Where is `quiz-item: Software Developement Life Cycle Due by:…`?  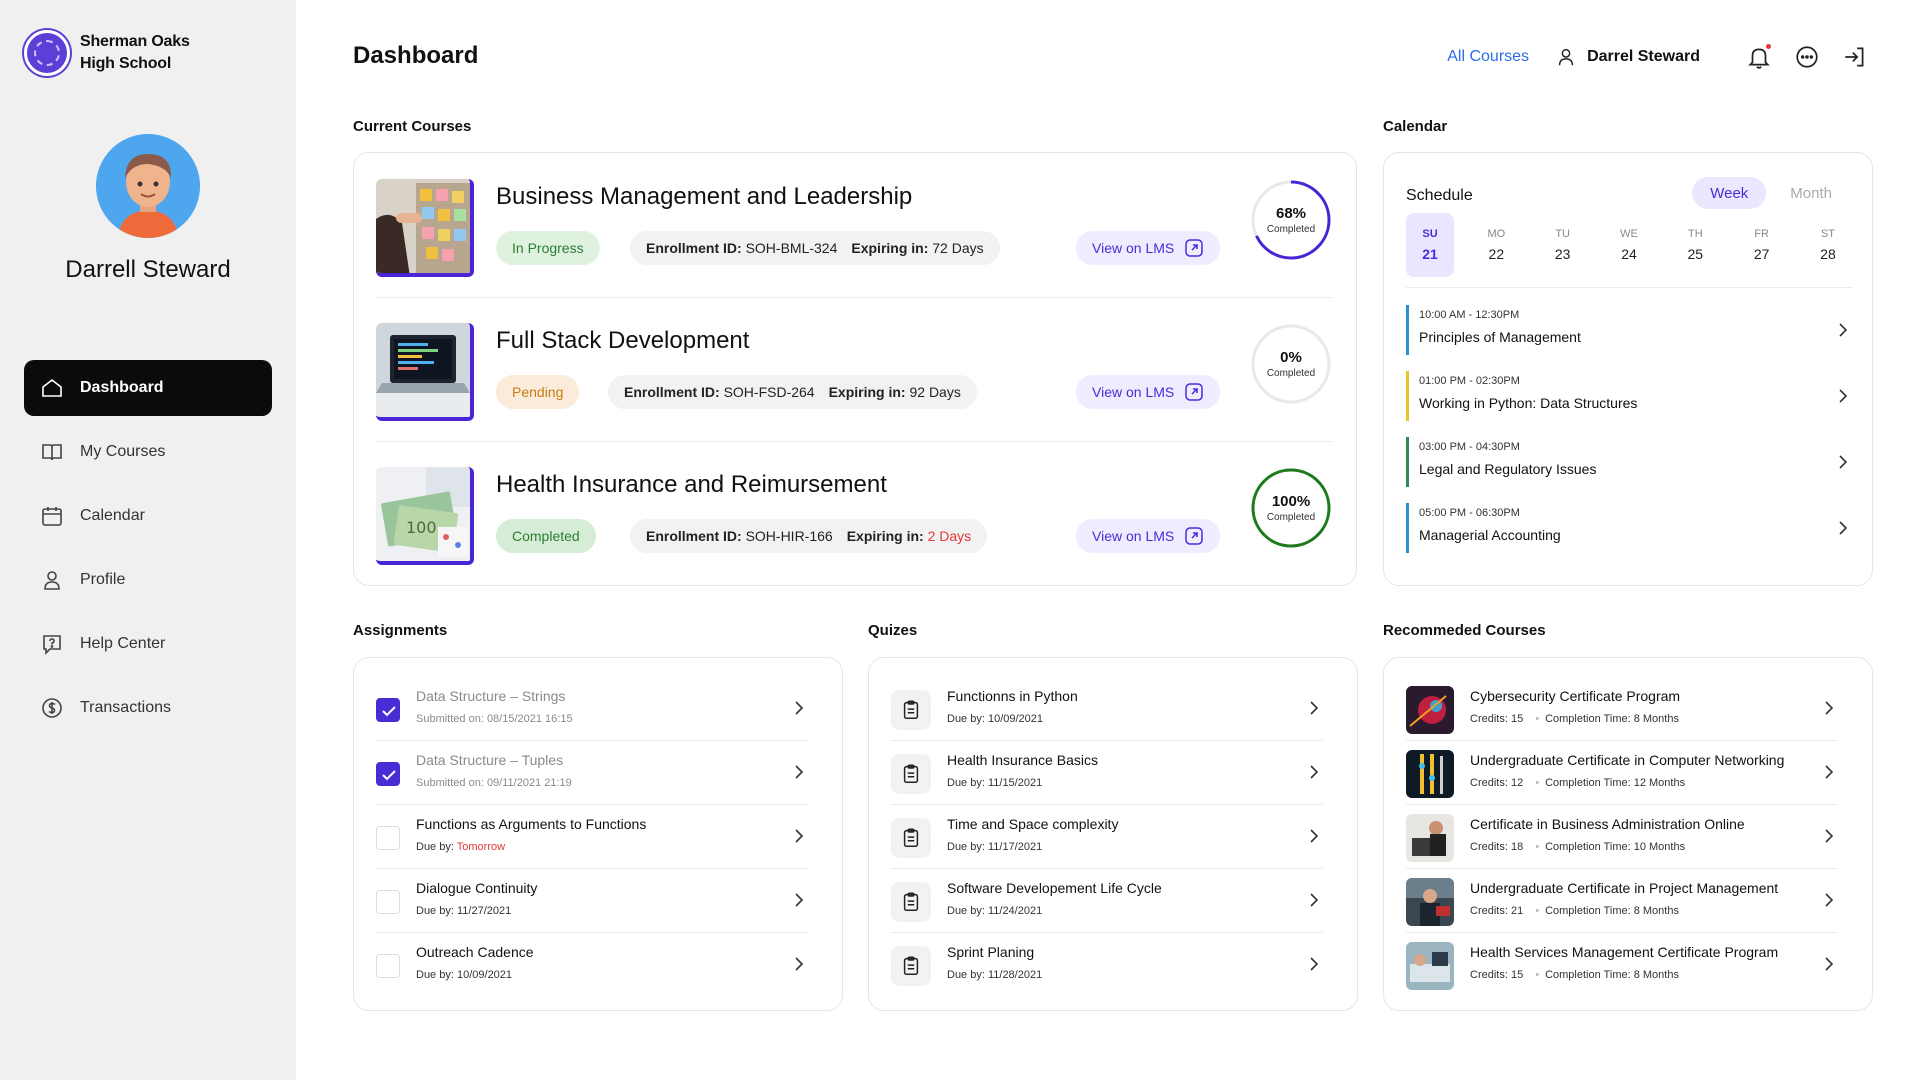
quiz-item: Software Developement Life Cycle Due by:… is located at coordinates (1107, 900).